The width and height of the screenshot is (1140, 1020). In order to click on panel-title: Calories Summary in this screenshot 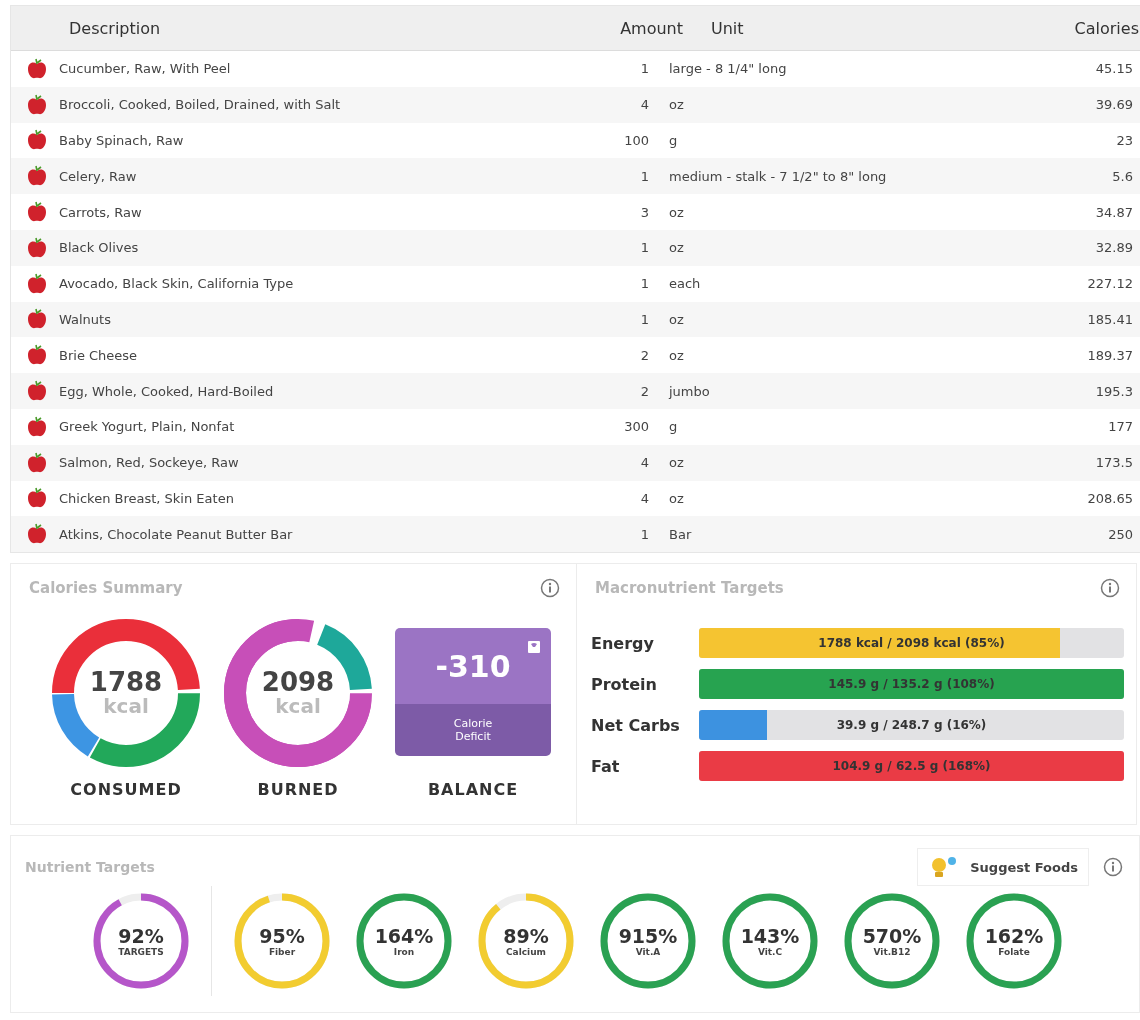, I will do `click(106, 588)`.